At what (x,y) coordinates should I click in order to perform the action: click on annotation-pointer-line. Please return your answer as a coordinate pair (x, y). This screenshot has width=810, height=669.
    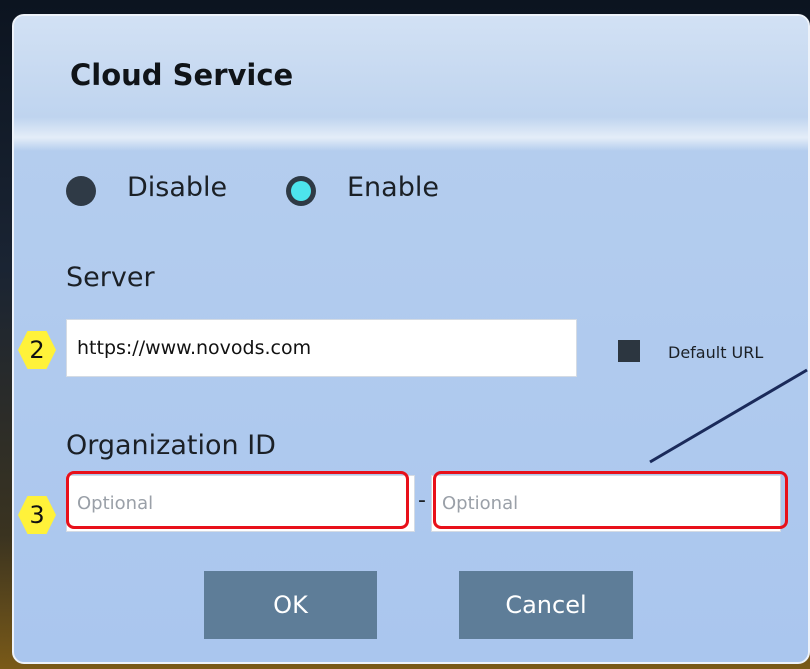
    Looking at the image, I should click on (728, 416).